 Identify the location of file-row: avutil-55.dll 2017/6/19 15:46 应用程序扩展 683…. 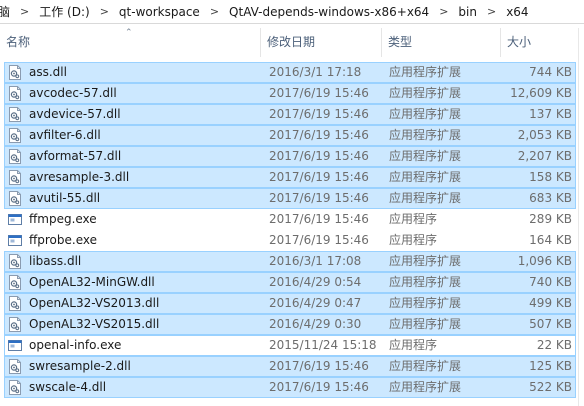
(290, 198).